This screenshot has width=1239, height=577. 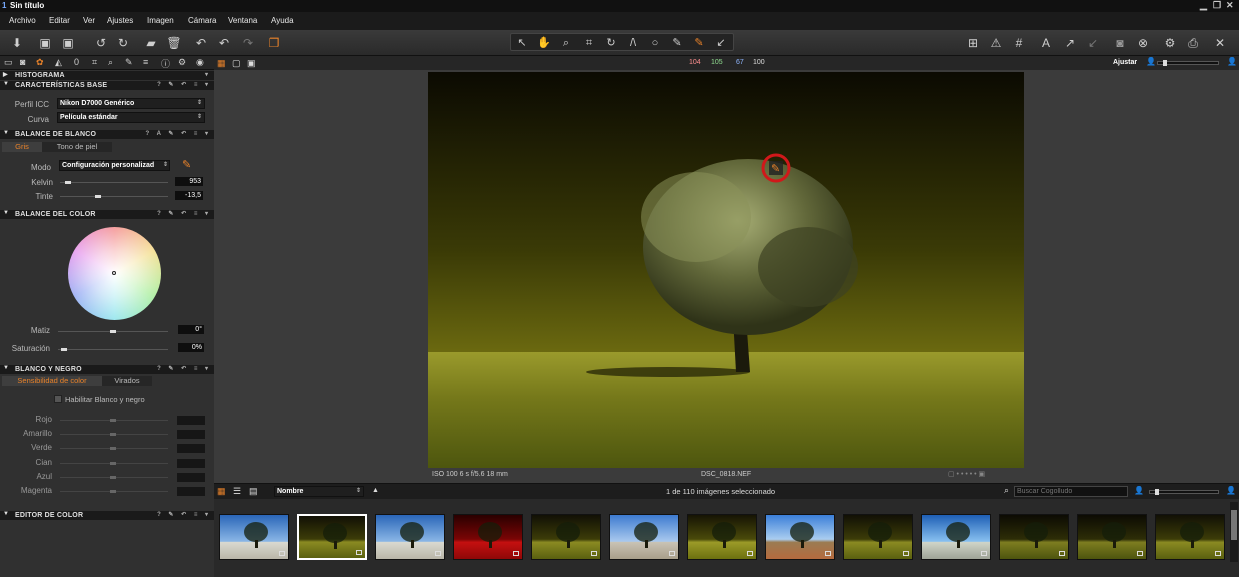 What do you see at coordinates (522, 43) in the screenshot?
I see `select-cursor-icon: ↖` at bounding box center [522, 43].